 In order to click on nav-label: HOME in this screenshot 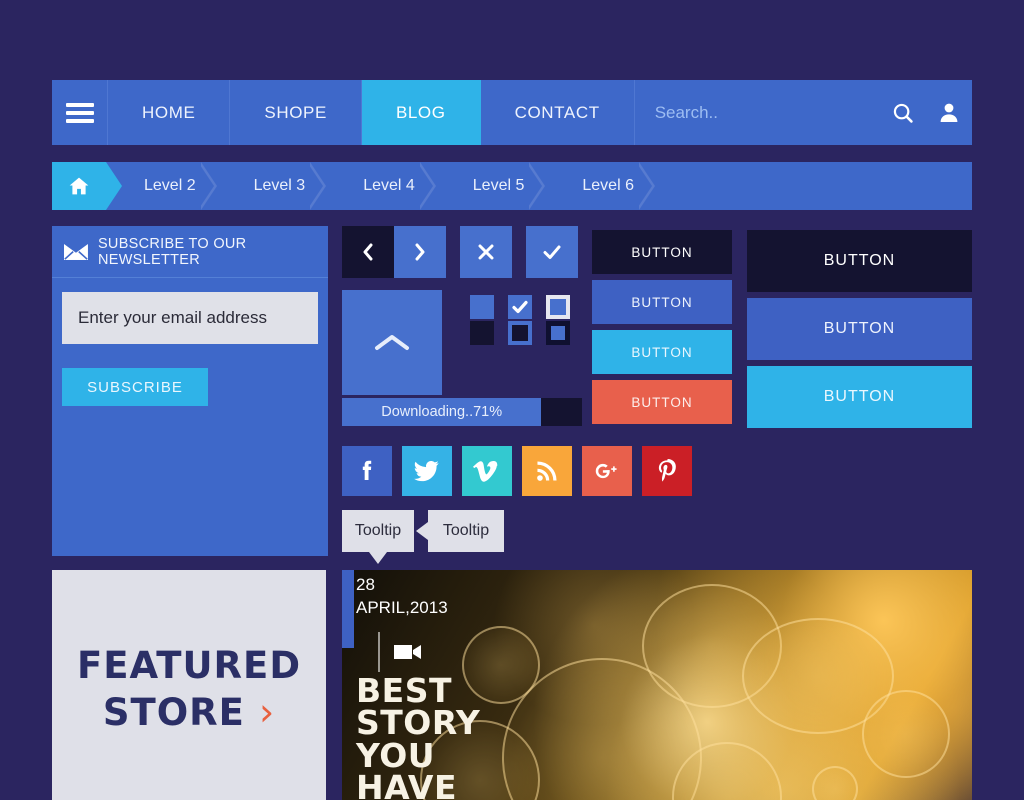, I will do `click(169, 112)`.